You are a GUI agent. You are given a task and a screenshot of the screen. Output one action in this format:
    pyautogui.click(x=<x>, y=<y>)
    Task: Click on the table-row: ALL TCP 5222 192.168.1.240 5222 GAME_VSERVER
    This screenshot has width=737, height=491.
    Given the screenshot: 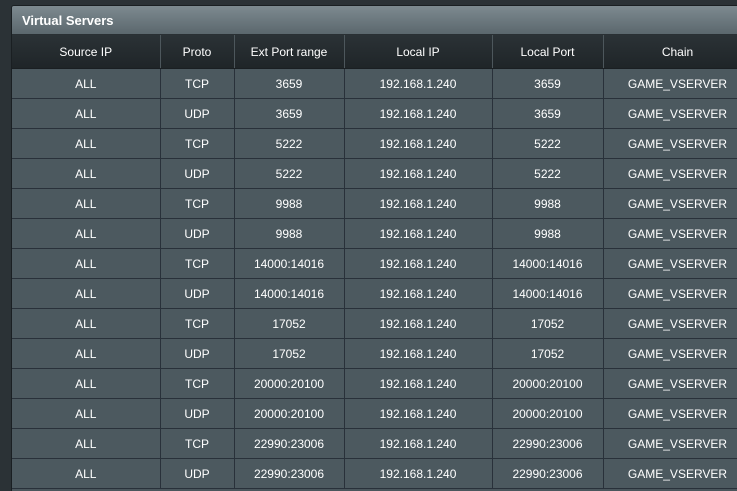 What is the action you would take?
    pyautogui.click(x=374, y=143)
    